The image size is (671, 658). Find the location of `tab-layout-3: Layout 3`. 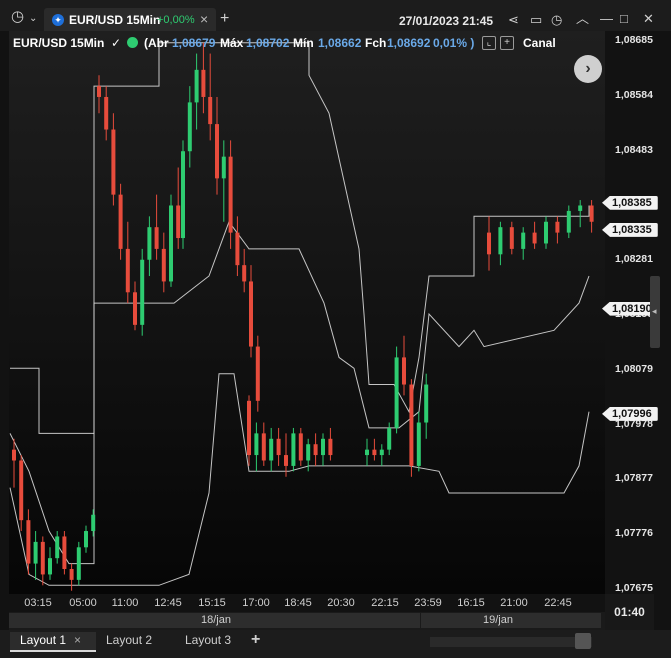

tab-layout-3: Layout 3 is located at coordinates (208, 641).